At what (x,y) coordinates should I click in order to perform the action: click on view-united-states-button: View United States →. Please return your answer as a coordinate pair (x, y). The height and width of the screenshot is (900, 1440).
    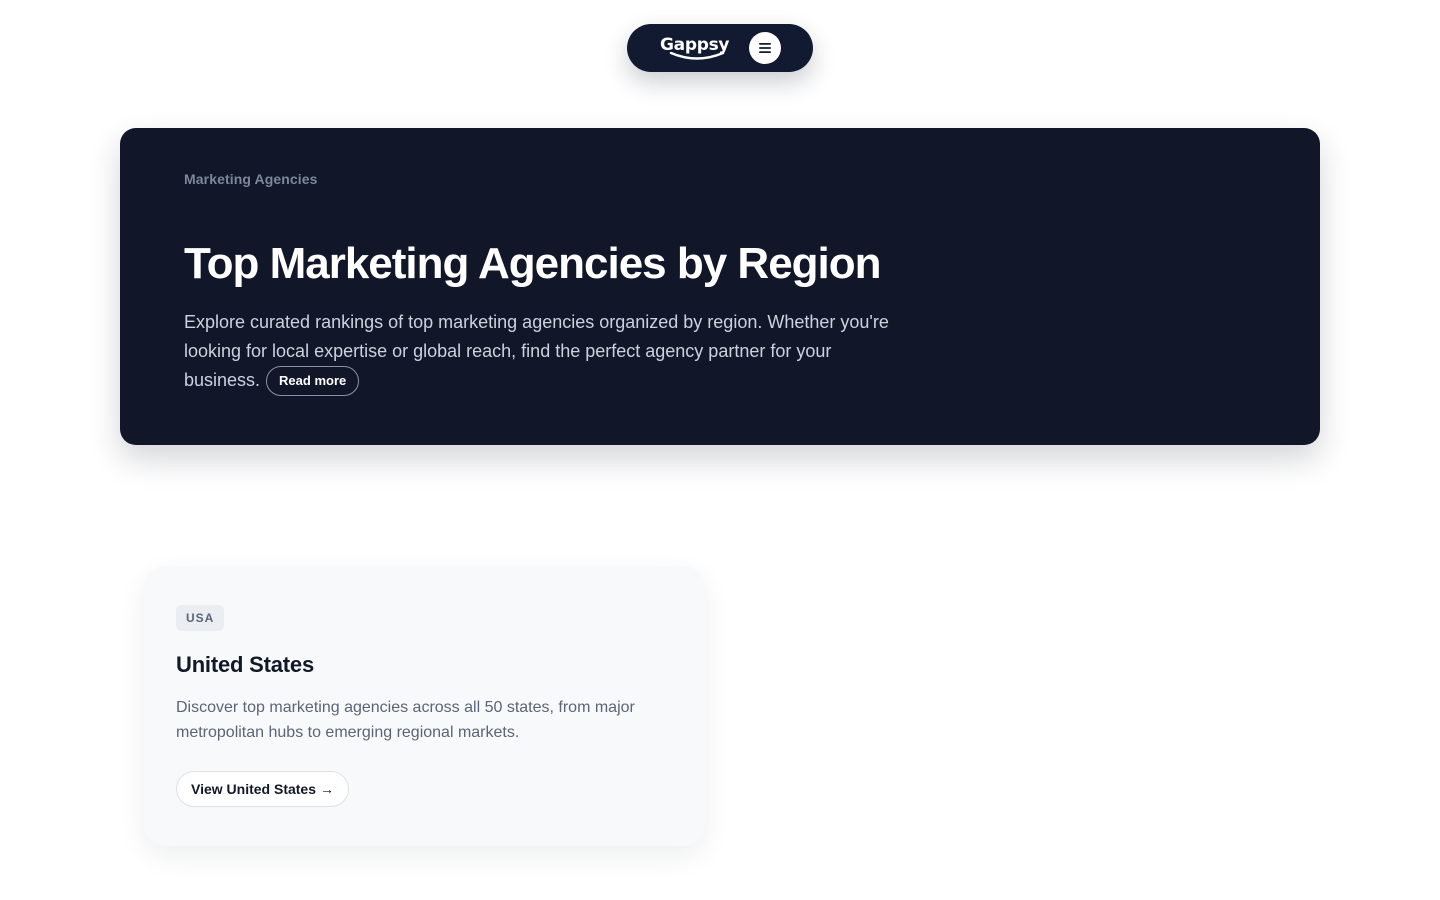
    Looking at the image, I should click on (263, 789).